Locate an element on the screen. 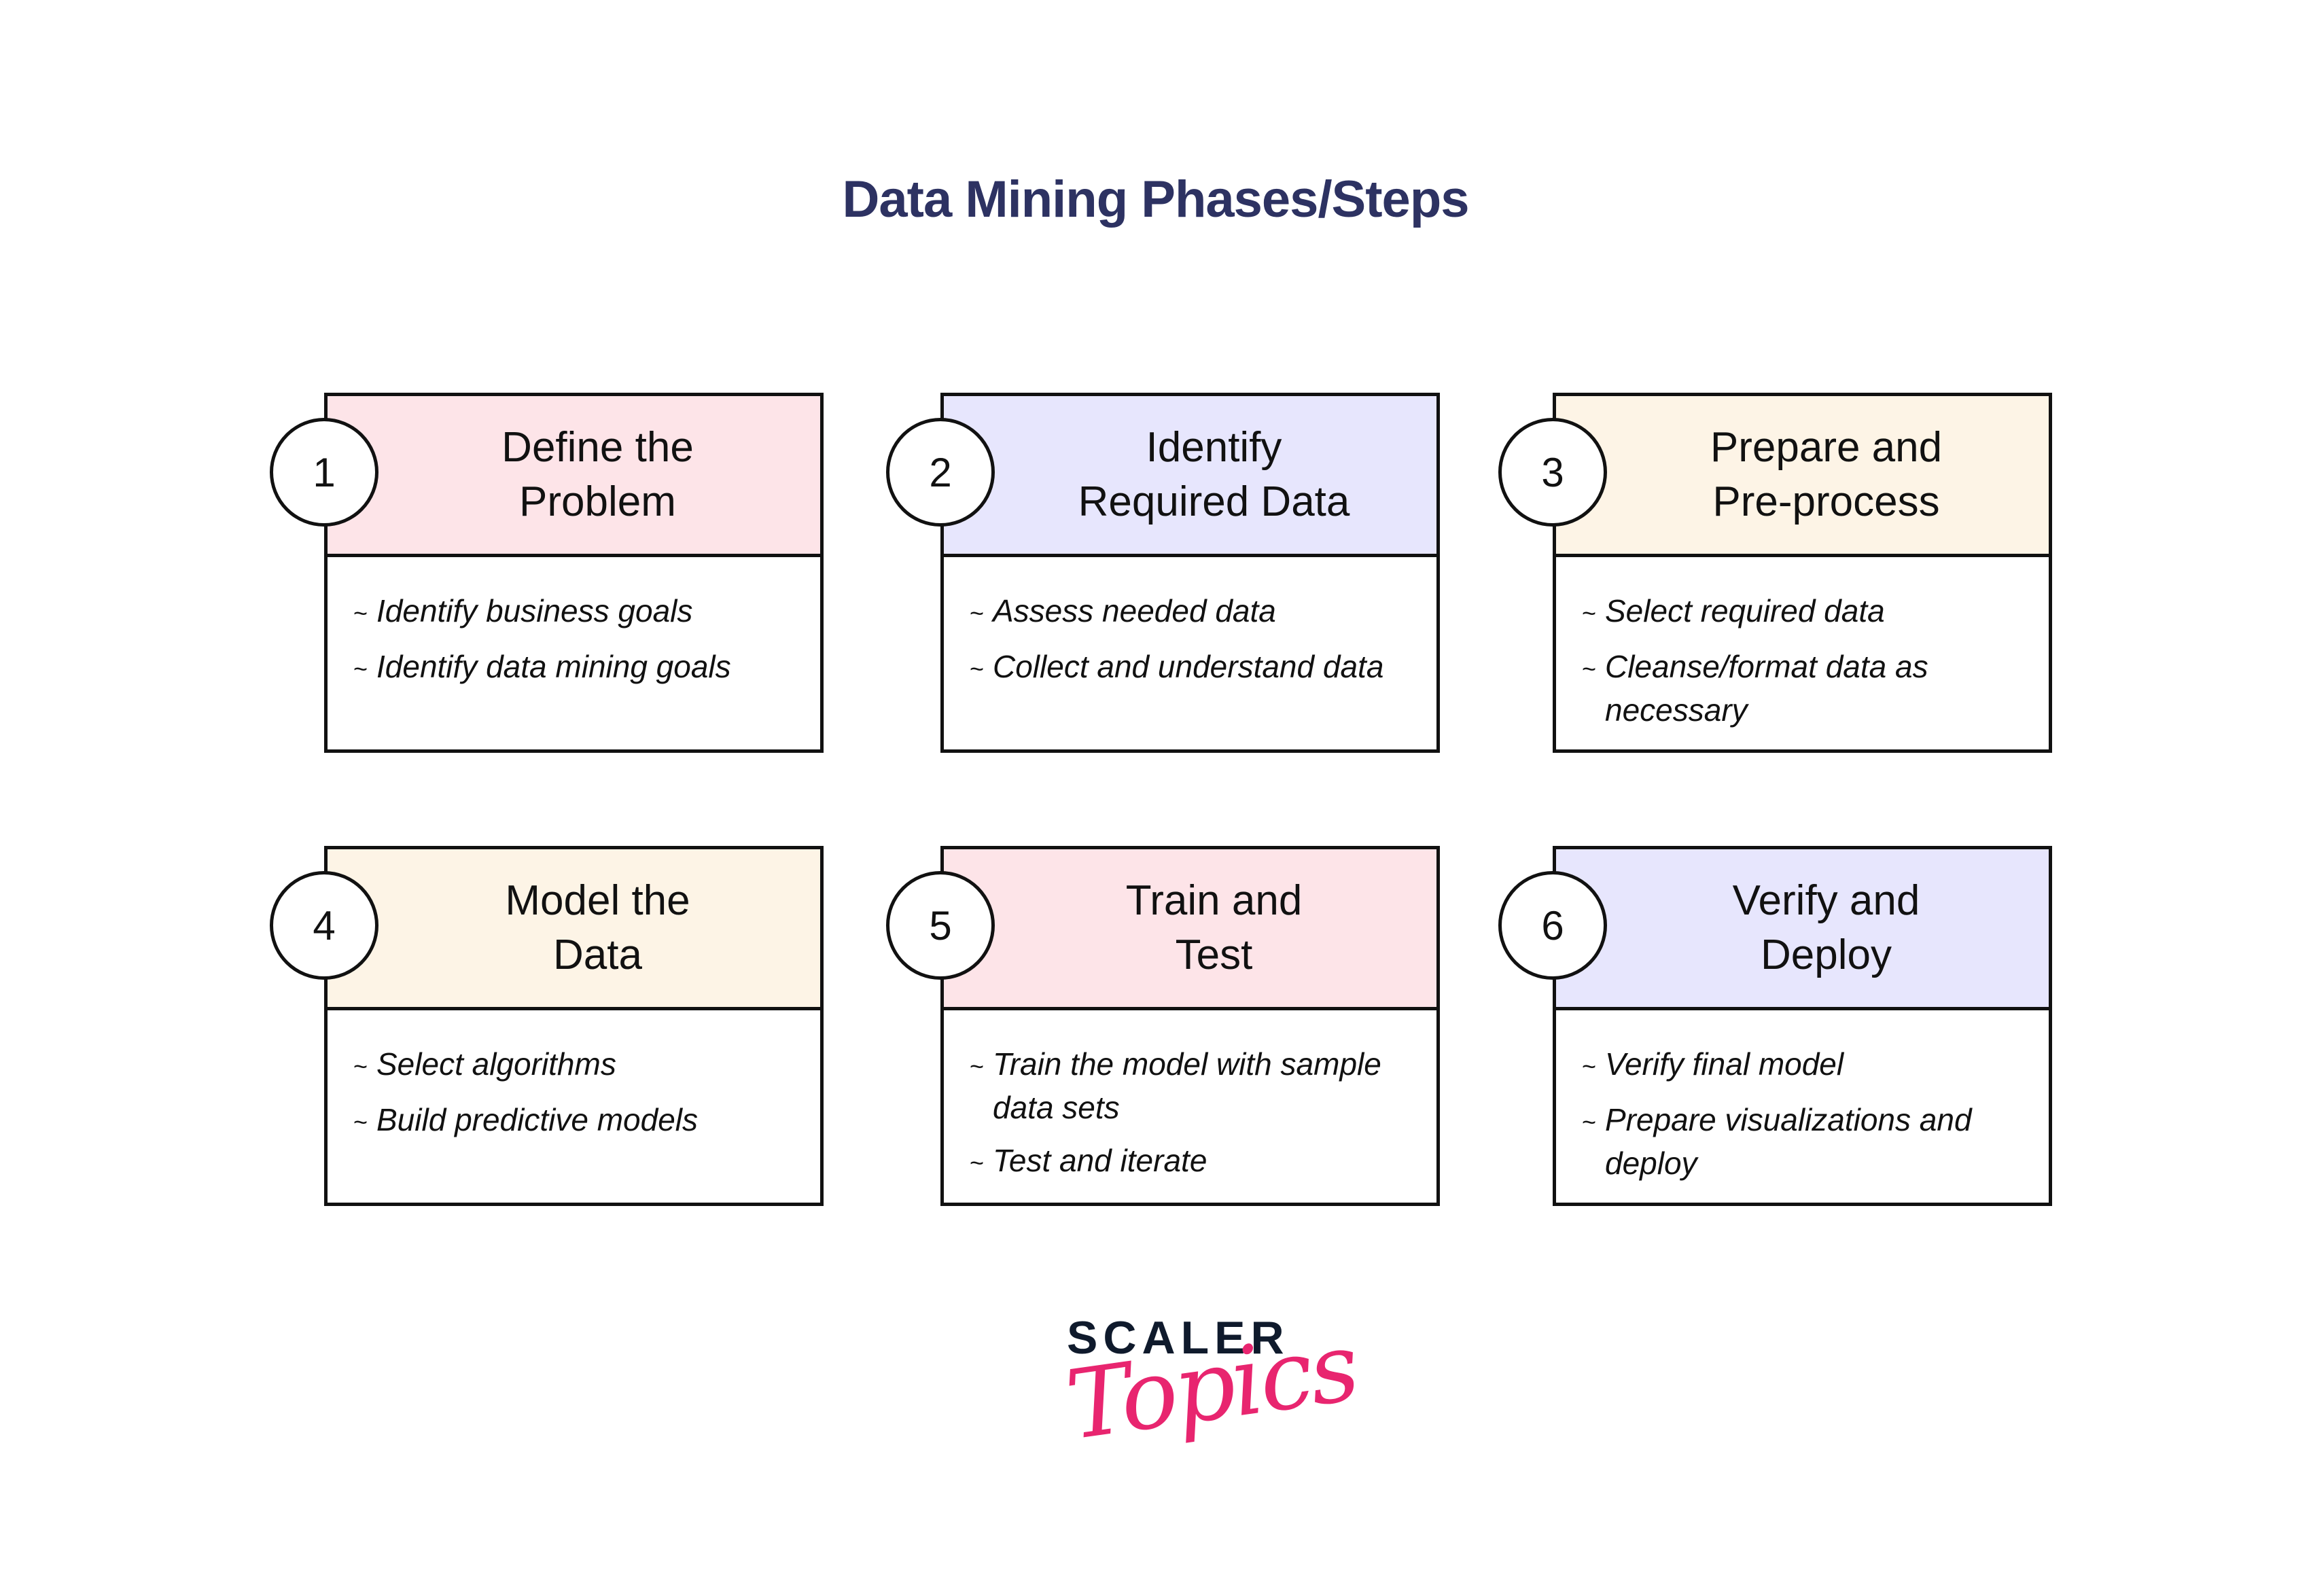  step-bullet: ~ Collect and understand data is located at coordinates (1193, 668).